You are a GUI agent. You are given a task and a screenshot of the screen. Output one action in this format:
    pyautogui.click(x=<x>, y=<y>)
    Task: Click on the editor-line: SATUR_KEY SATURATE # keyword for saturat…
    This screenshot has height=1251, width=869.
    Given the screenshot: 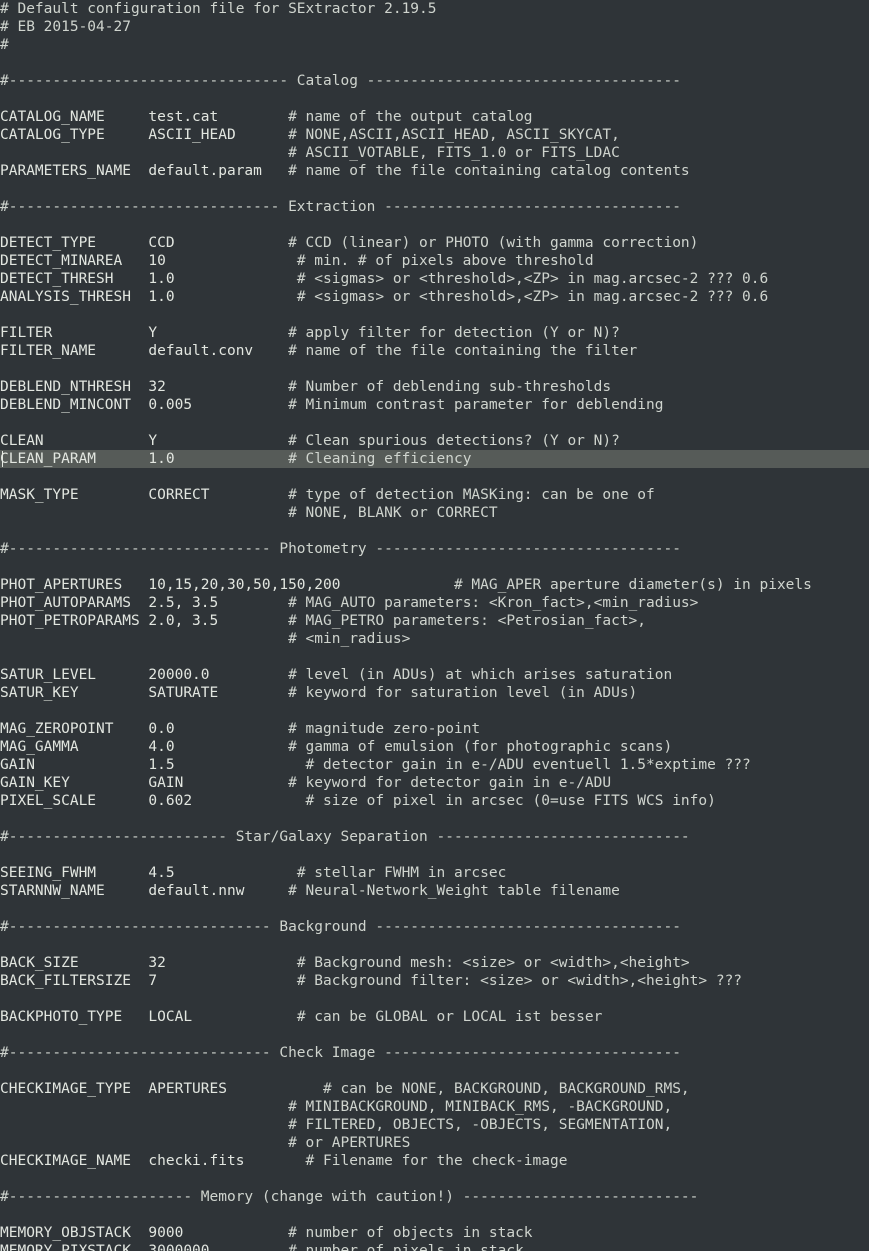 What is the action you would take?
    pyautogui.click(x=434, y=693)
    